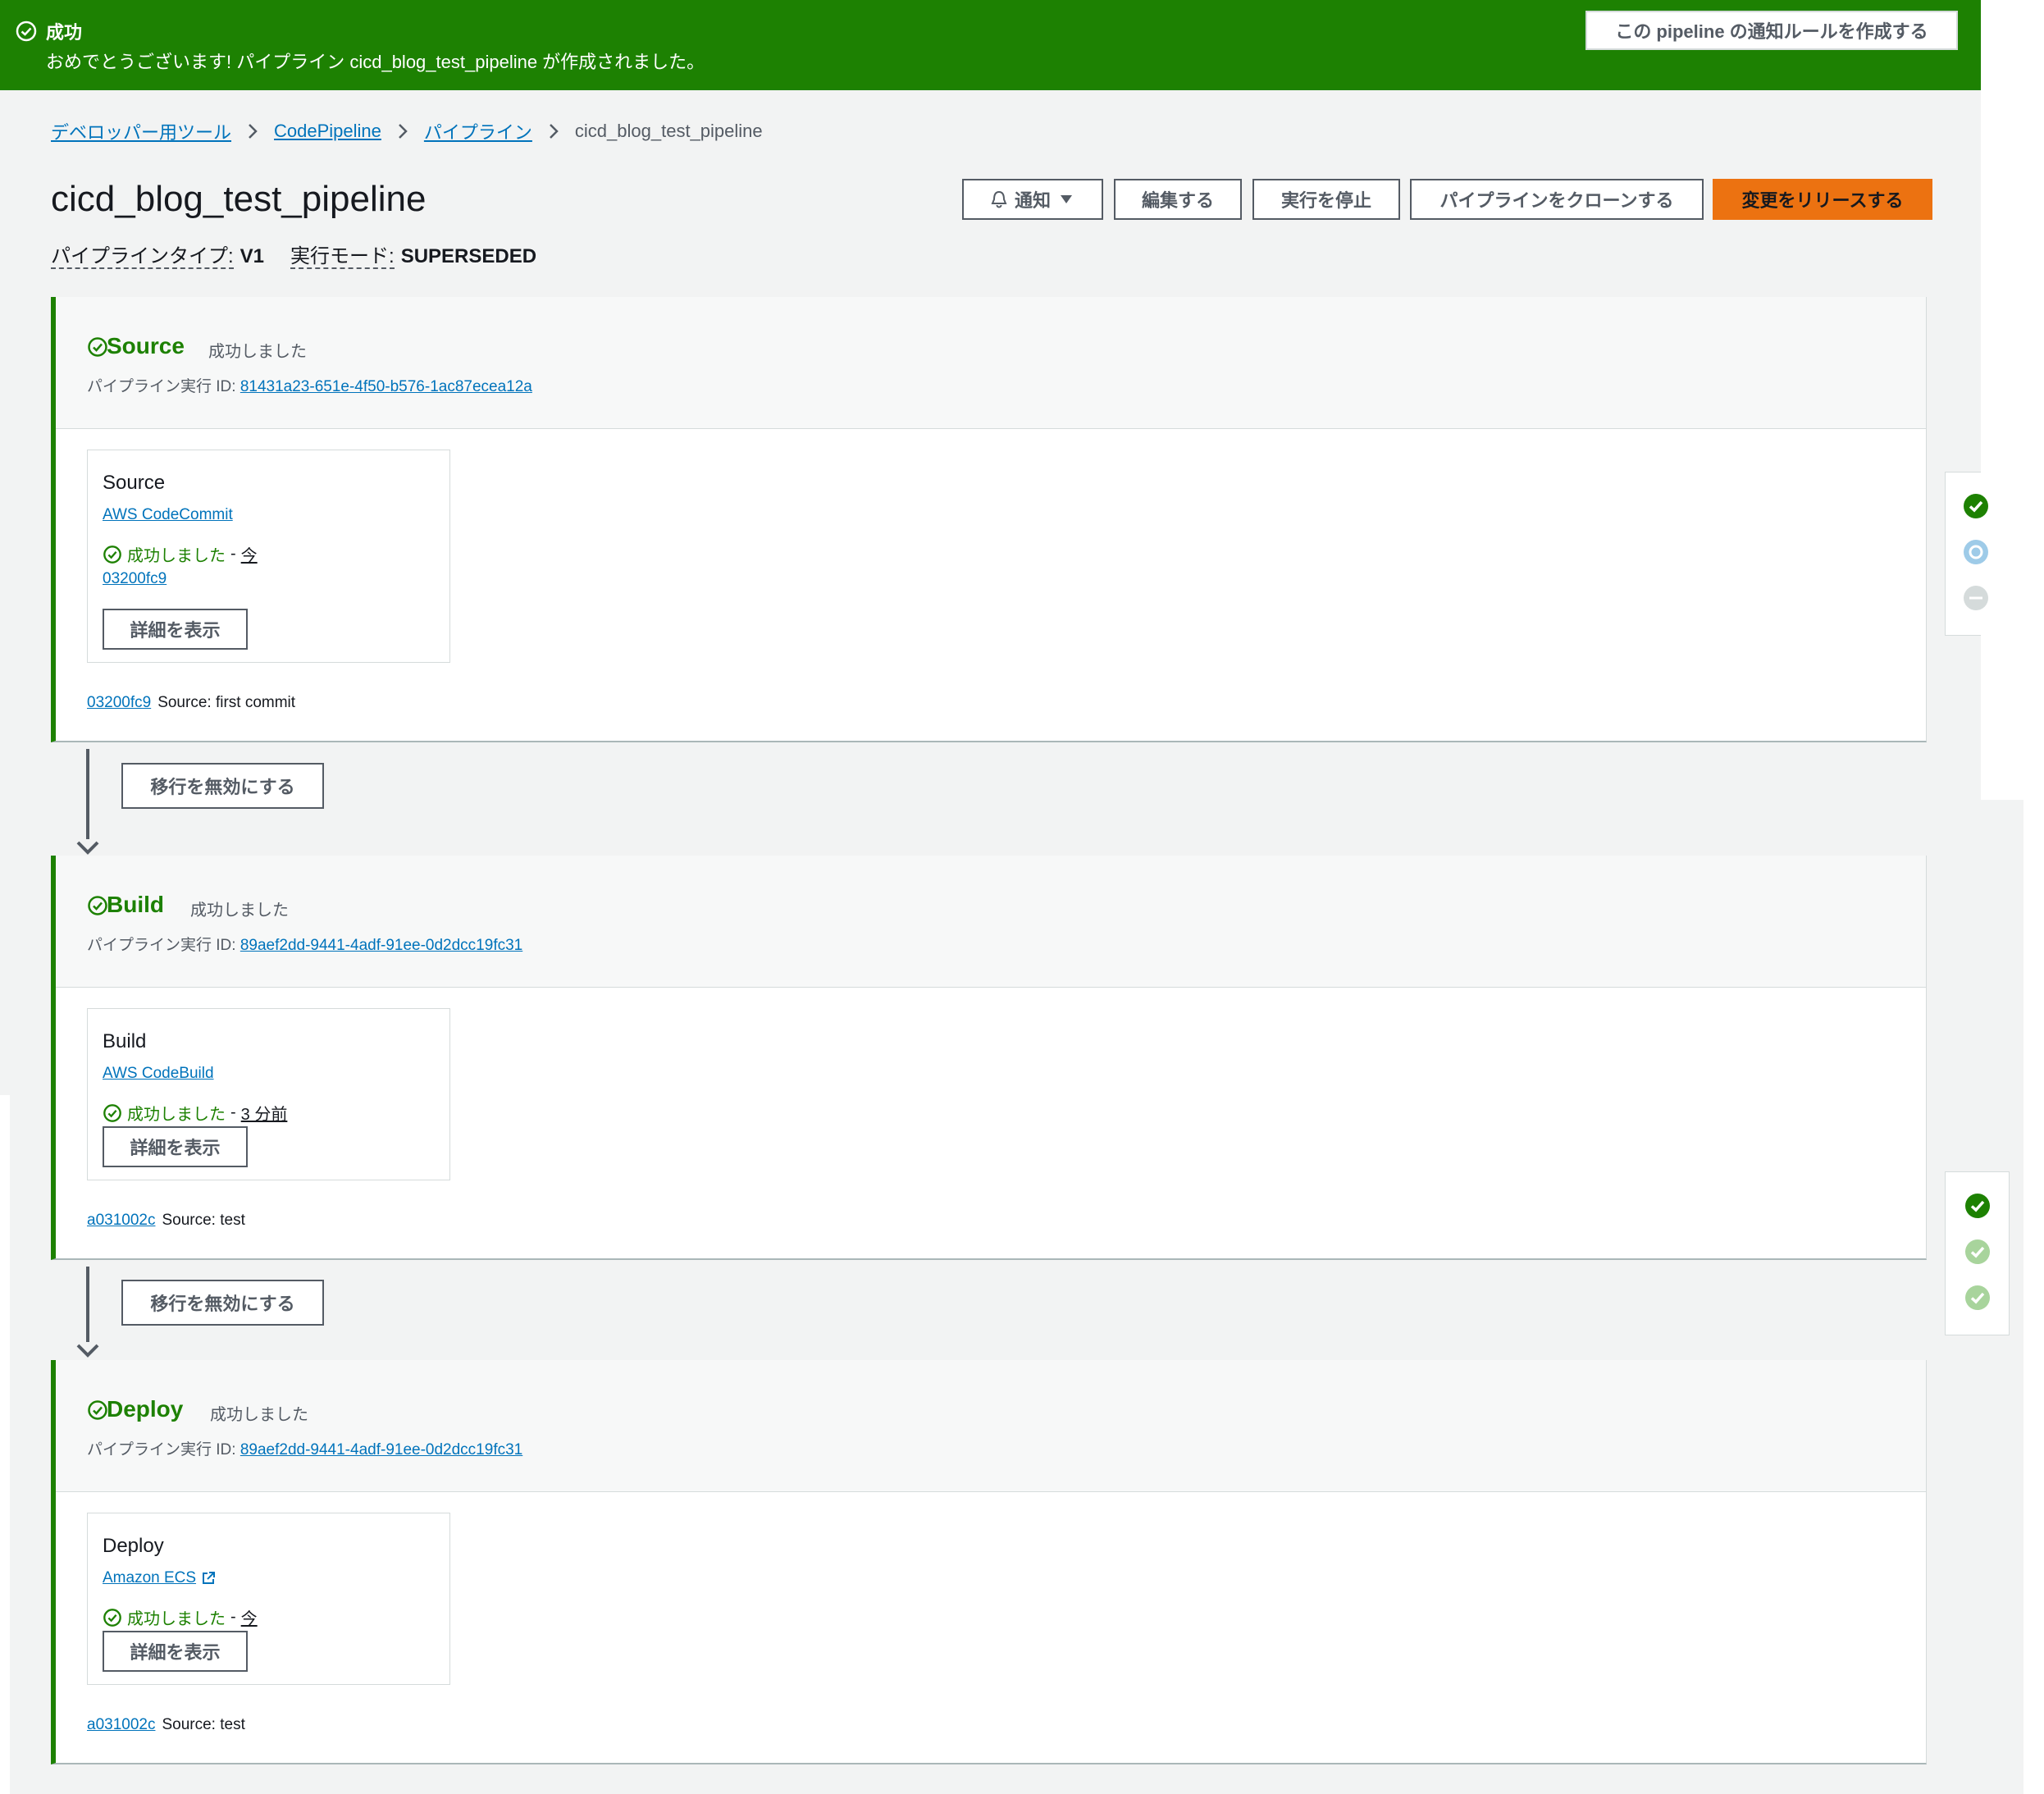 This screenshot has width=2044, height=1794. I want to click on external-link-icon, so click(208, 1578).